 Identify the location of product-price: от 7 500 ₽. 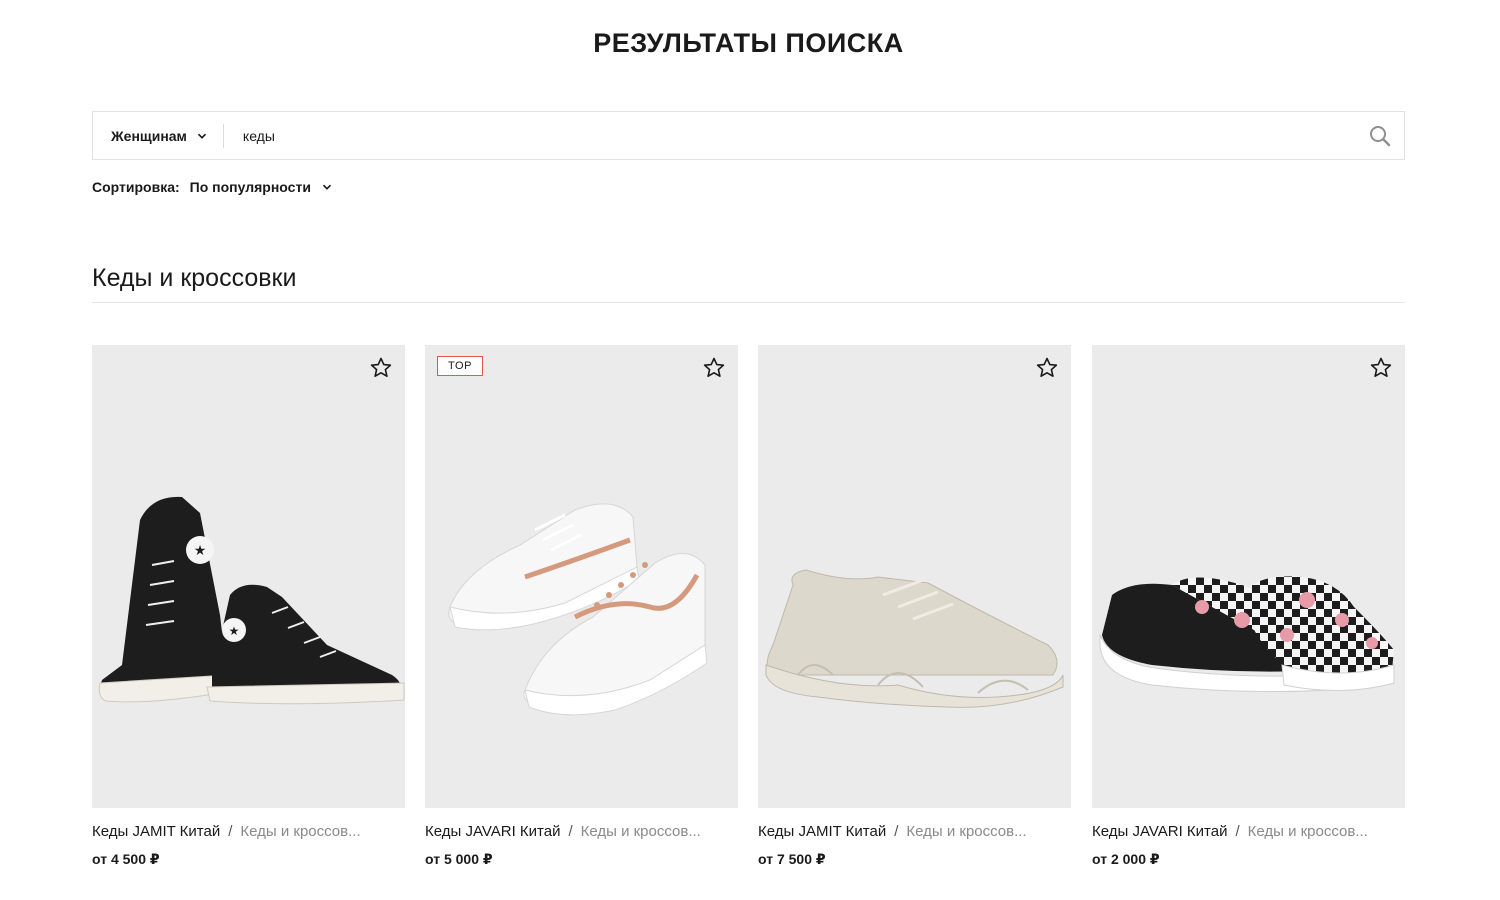
(792, 859).